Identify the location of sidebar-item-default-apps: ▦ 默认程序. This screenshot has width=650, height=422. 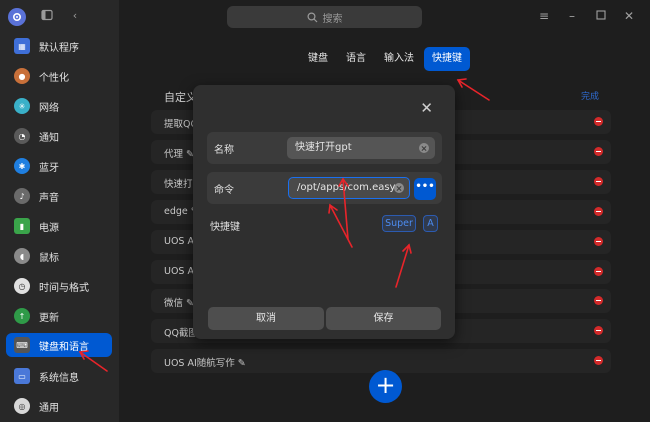
(59, 46).